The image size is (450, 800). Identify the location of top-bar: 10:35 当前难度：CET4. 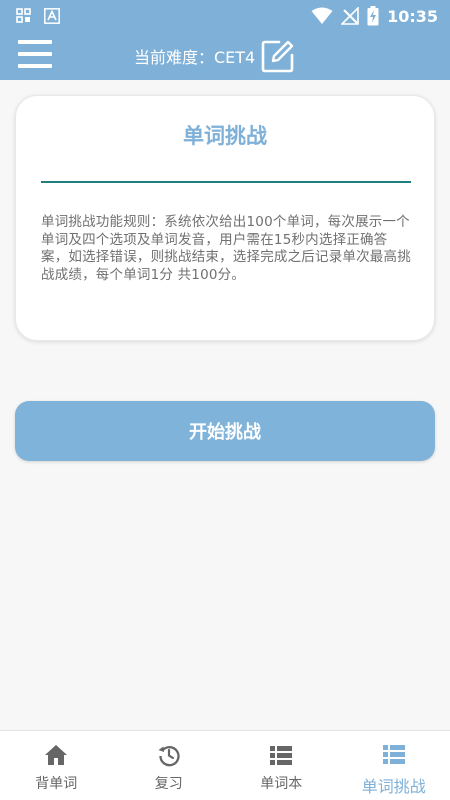
(225, 40).